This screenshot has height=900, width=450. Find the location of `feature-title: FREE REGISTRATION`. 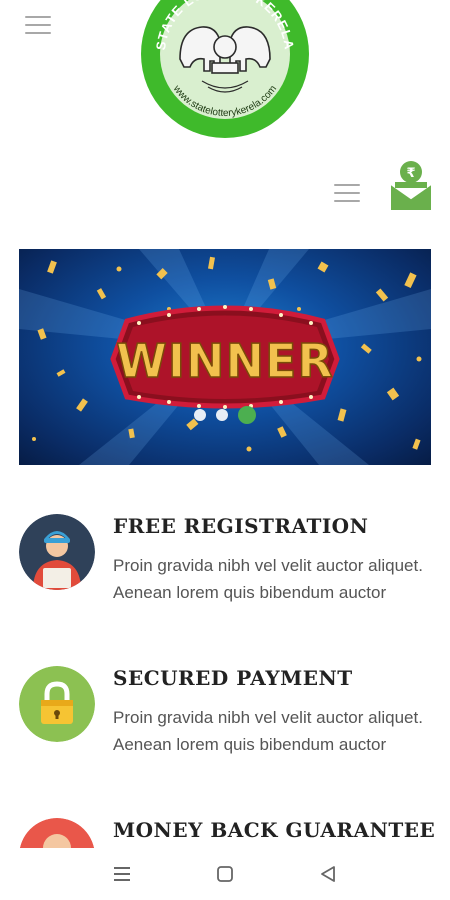

feature-title: FREE REGISTRATION is located at coordinates (241, 526).